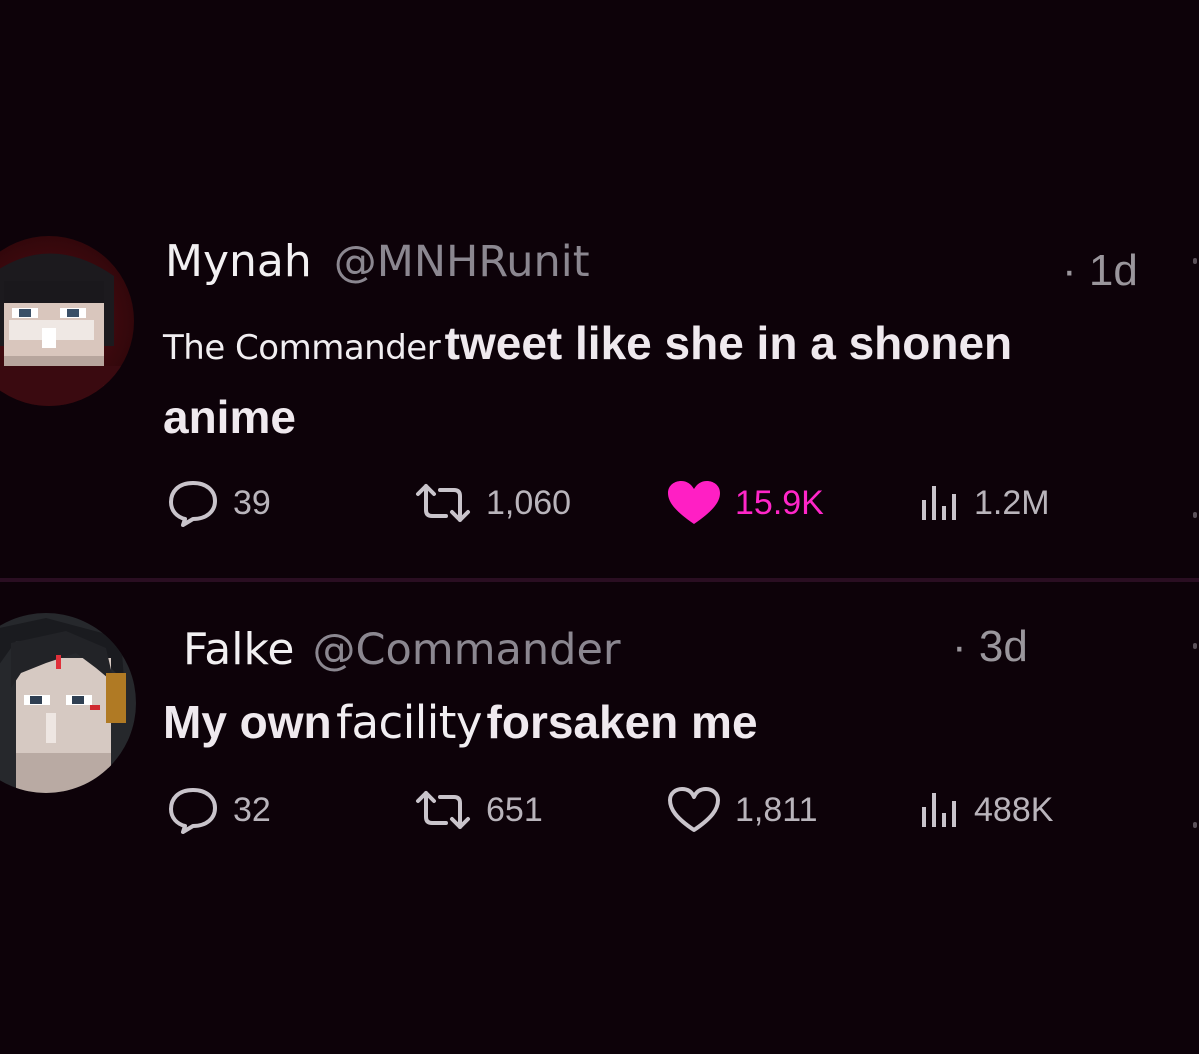 The image size is (1199, 1054). What do you see at coordinates (529, 502) in the screenshot?
I see `retweet-count: 1,060` at bounding box center [529, 502].